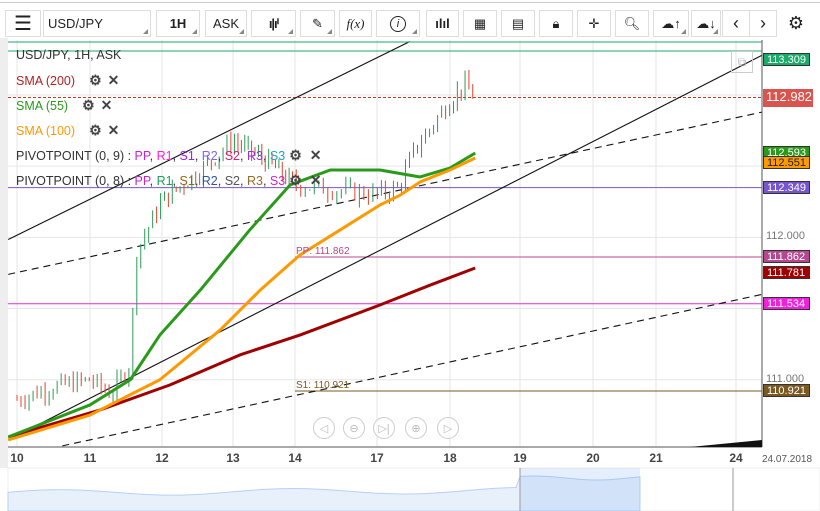 Image resolution: width=820 pixels, height=511 pixels. I want to click on zoom-out-button: ⊖, so click(354, 428).